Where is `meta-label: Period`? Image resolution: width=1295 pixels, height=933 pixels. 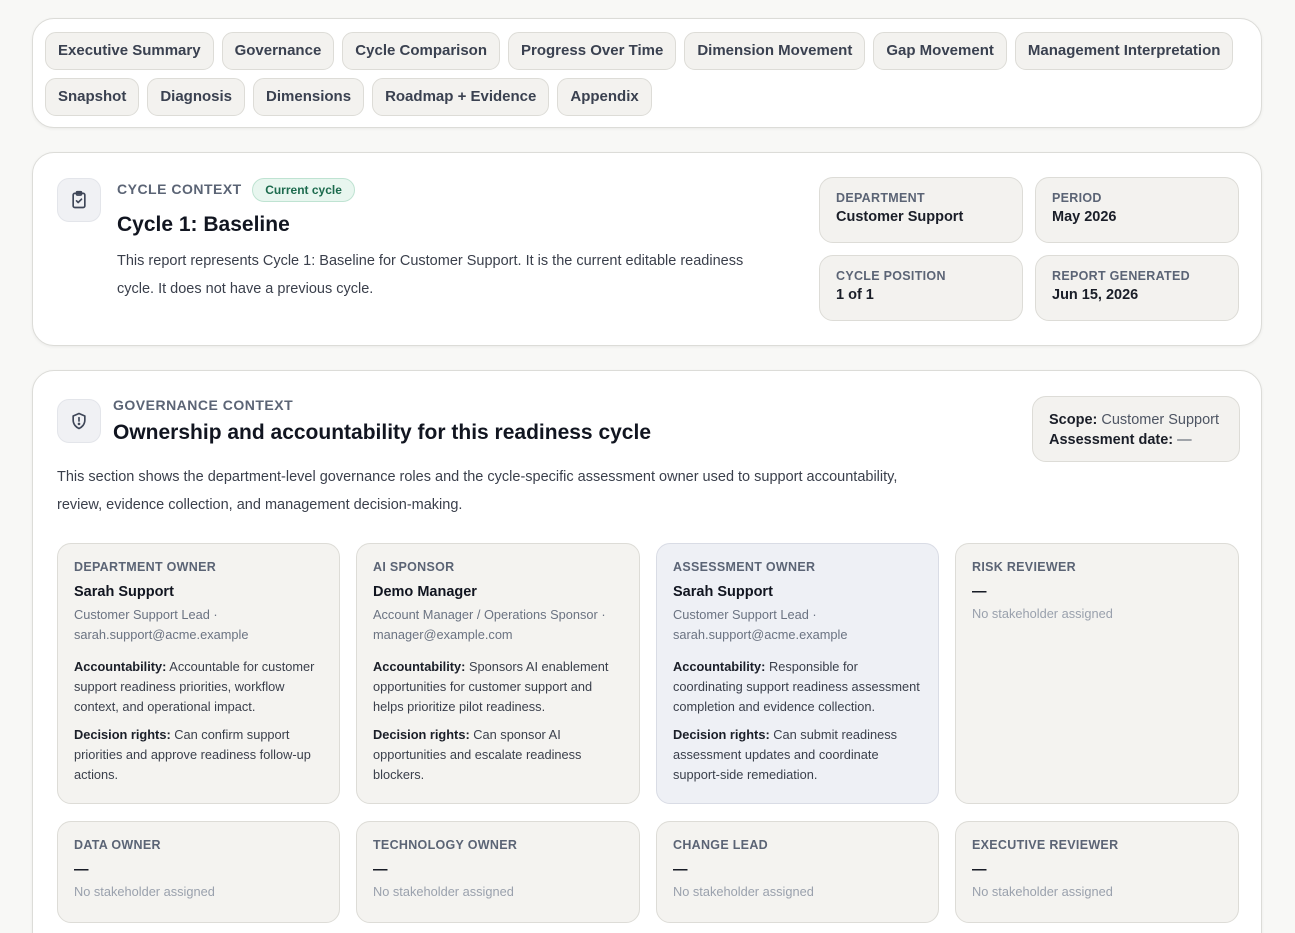 meta-label: Period is located at coordinates (1077, 198).